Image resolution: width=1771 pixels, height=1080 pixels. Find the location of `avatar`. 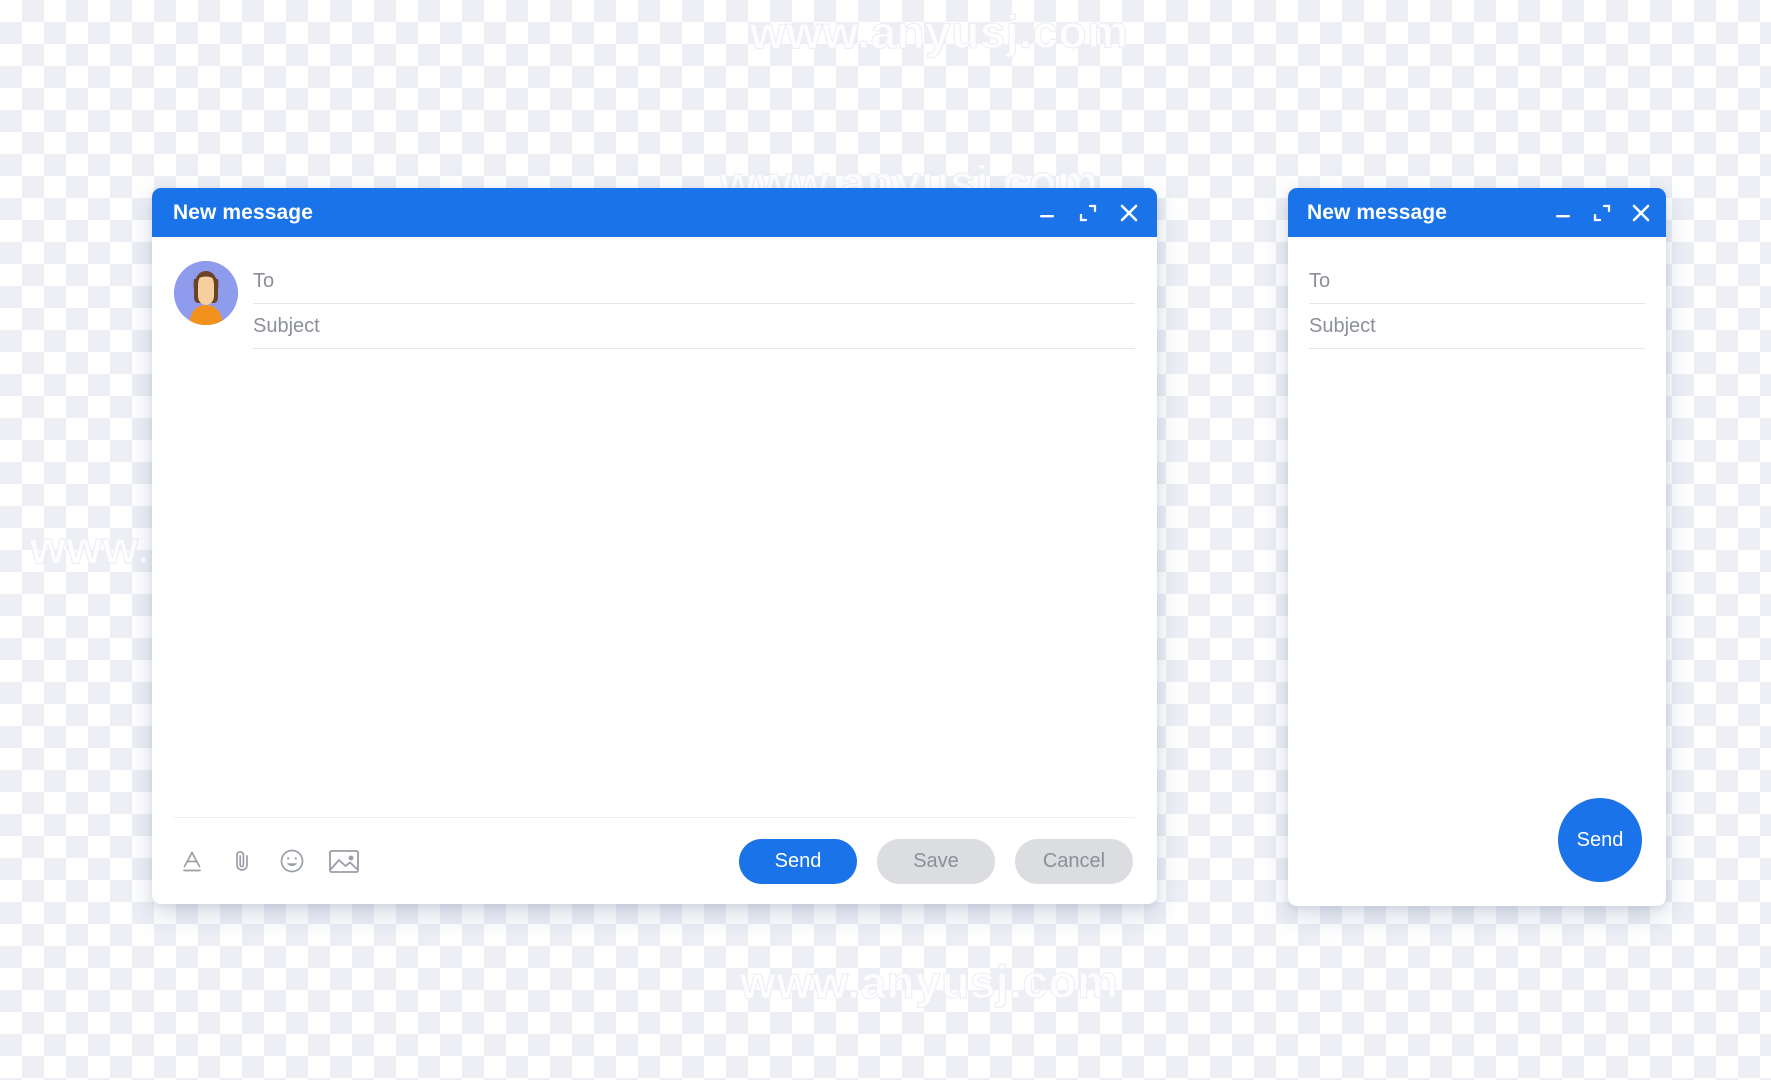

avatar is located at coordinates (206, 293).